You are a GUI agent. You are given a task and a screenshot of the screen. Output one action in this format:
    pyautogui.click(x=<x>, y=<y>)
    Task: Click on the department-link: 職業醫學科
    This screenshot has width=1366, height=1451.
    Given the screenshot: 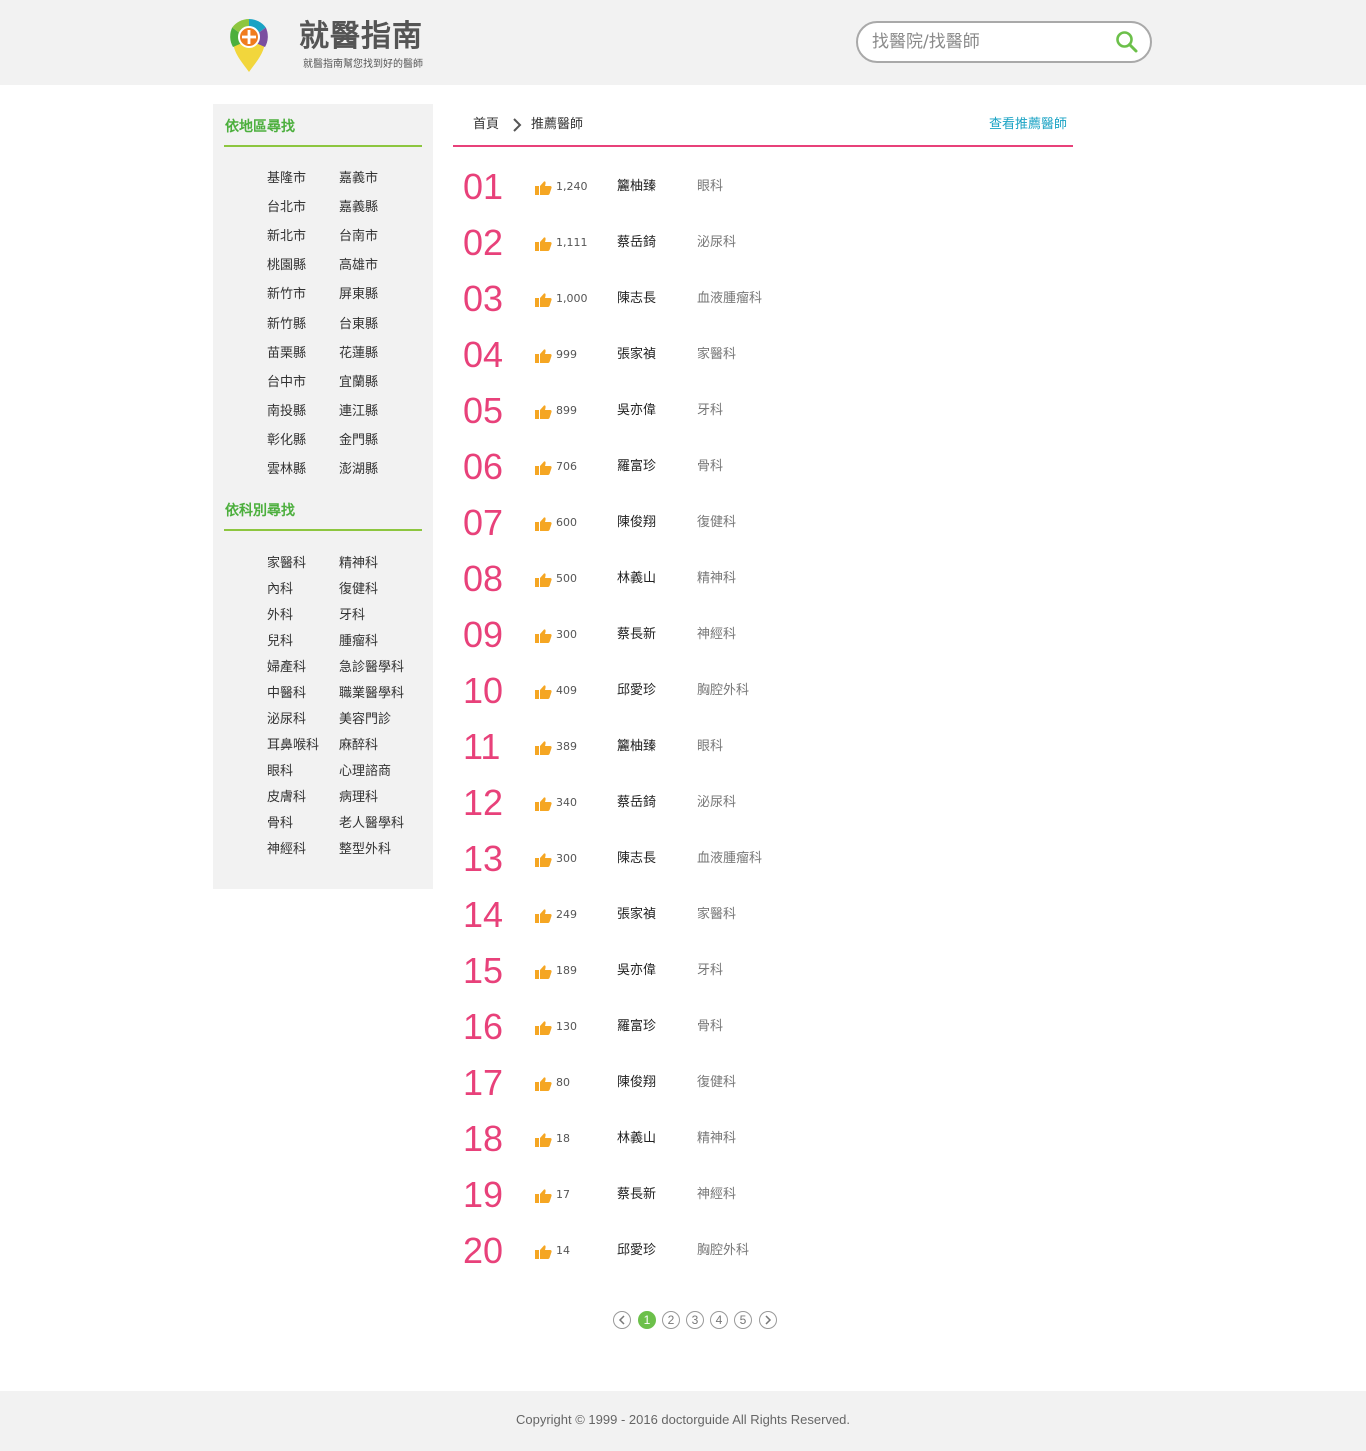 What is the action you would take?
    pyautogui.click(x=371, y=694)
    